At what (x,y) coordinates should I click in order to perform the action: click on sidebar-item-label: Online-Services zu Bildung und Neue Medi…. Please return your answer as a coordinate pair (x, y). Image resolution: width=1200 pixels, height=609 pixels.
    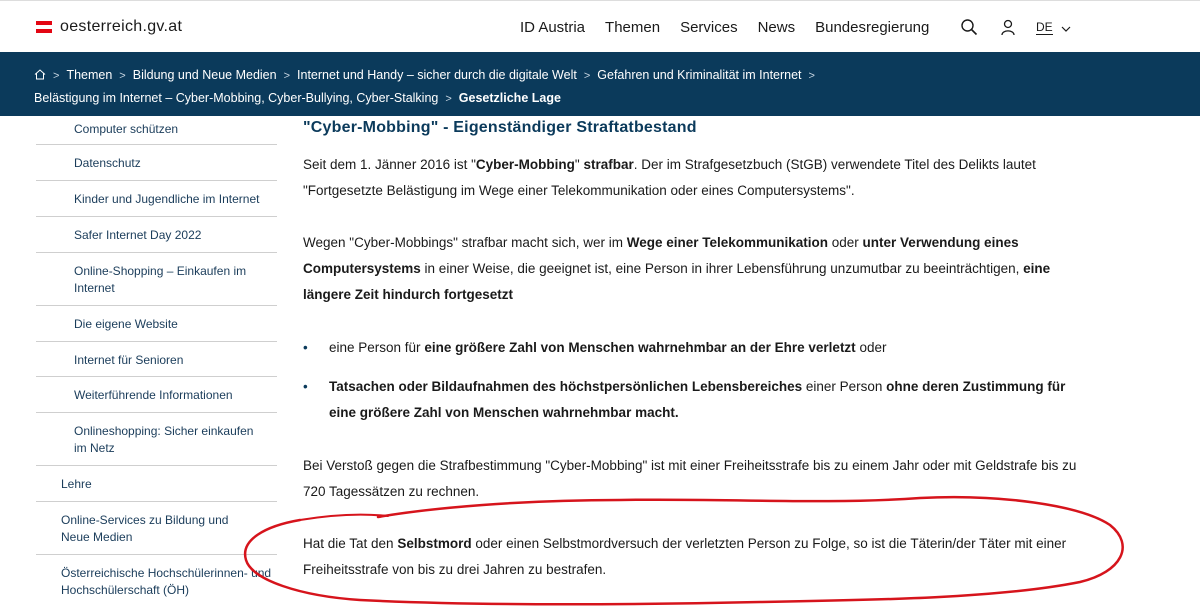
    Looking at the image, I should click on (144, 528).